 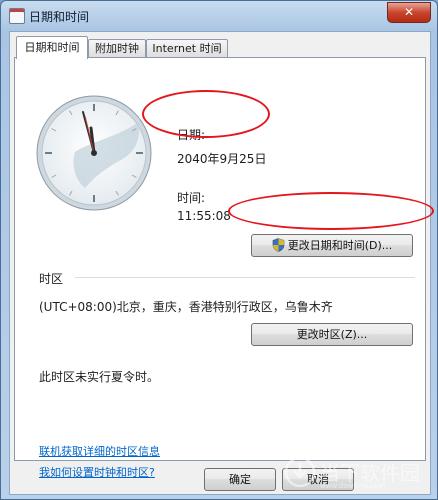 I want to click on download-logo-icon, so click(x=300, y=472).